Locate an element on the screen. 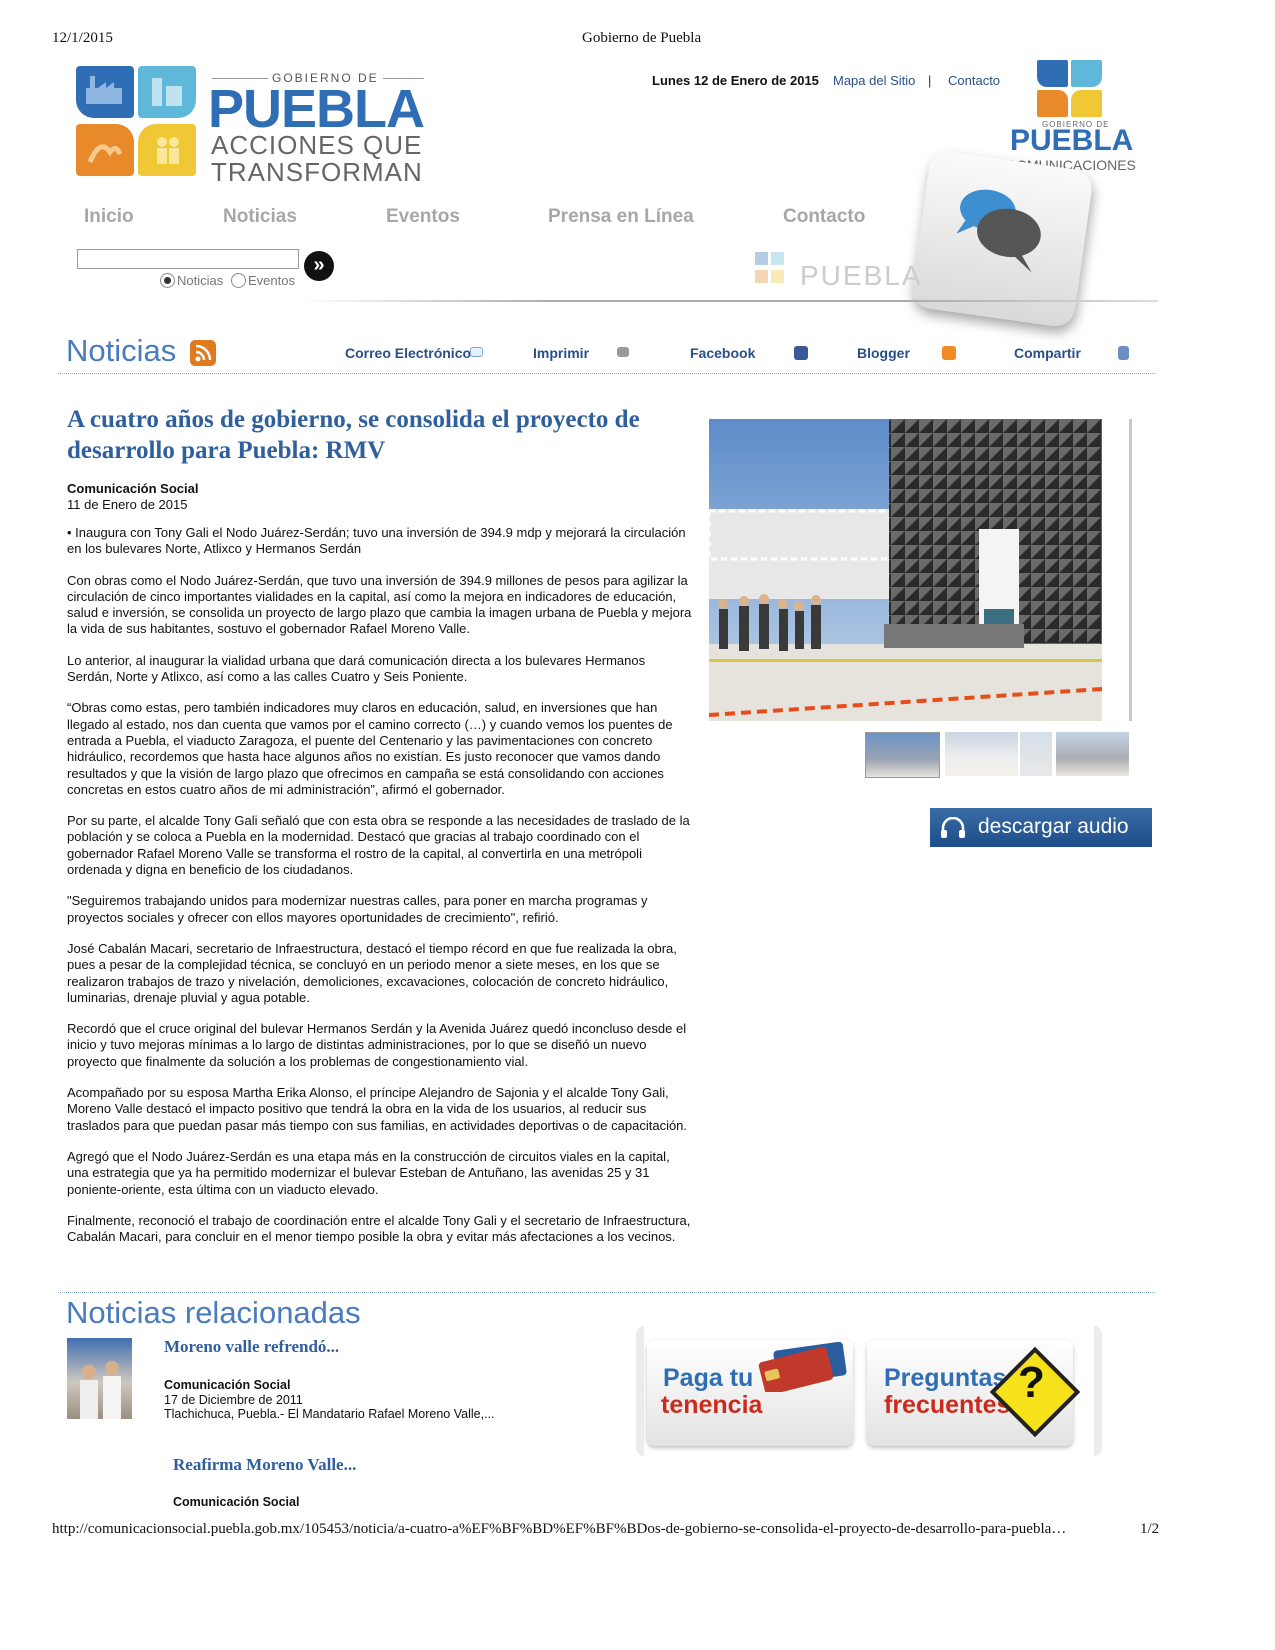 This screenshot has width=1275, height=1650. chat-bubbles-icon is located at coordinates (998, 231).